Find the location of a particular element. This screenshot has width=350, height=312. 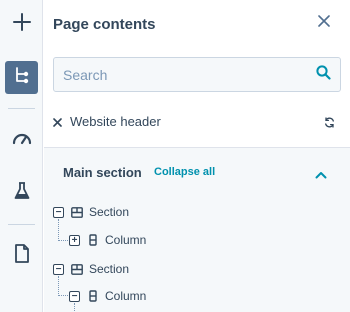

tree-structure-icon is located at coordinates (22, 77).